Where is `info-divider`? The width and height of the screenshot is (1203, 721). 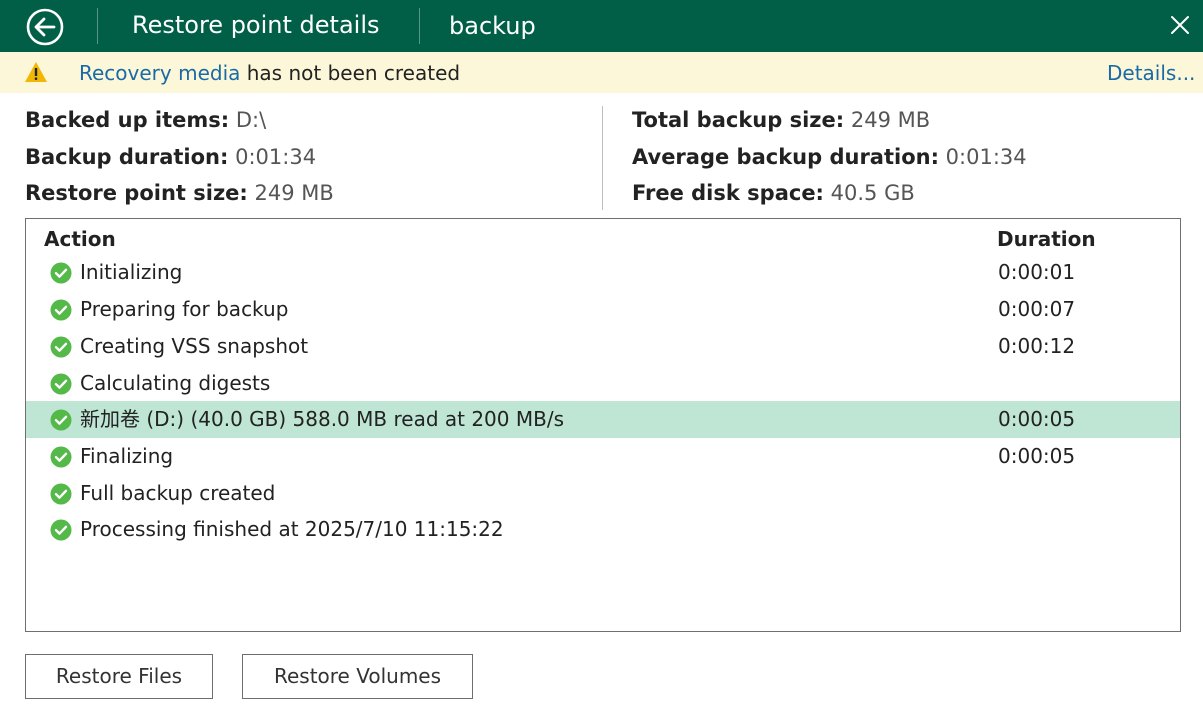 info-divider is located at coordinates (602, 158).